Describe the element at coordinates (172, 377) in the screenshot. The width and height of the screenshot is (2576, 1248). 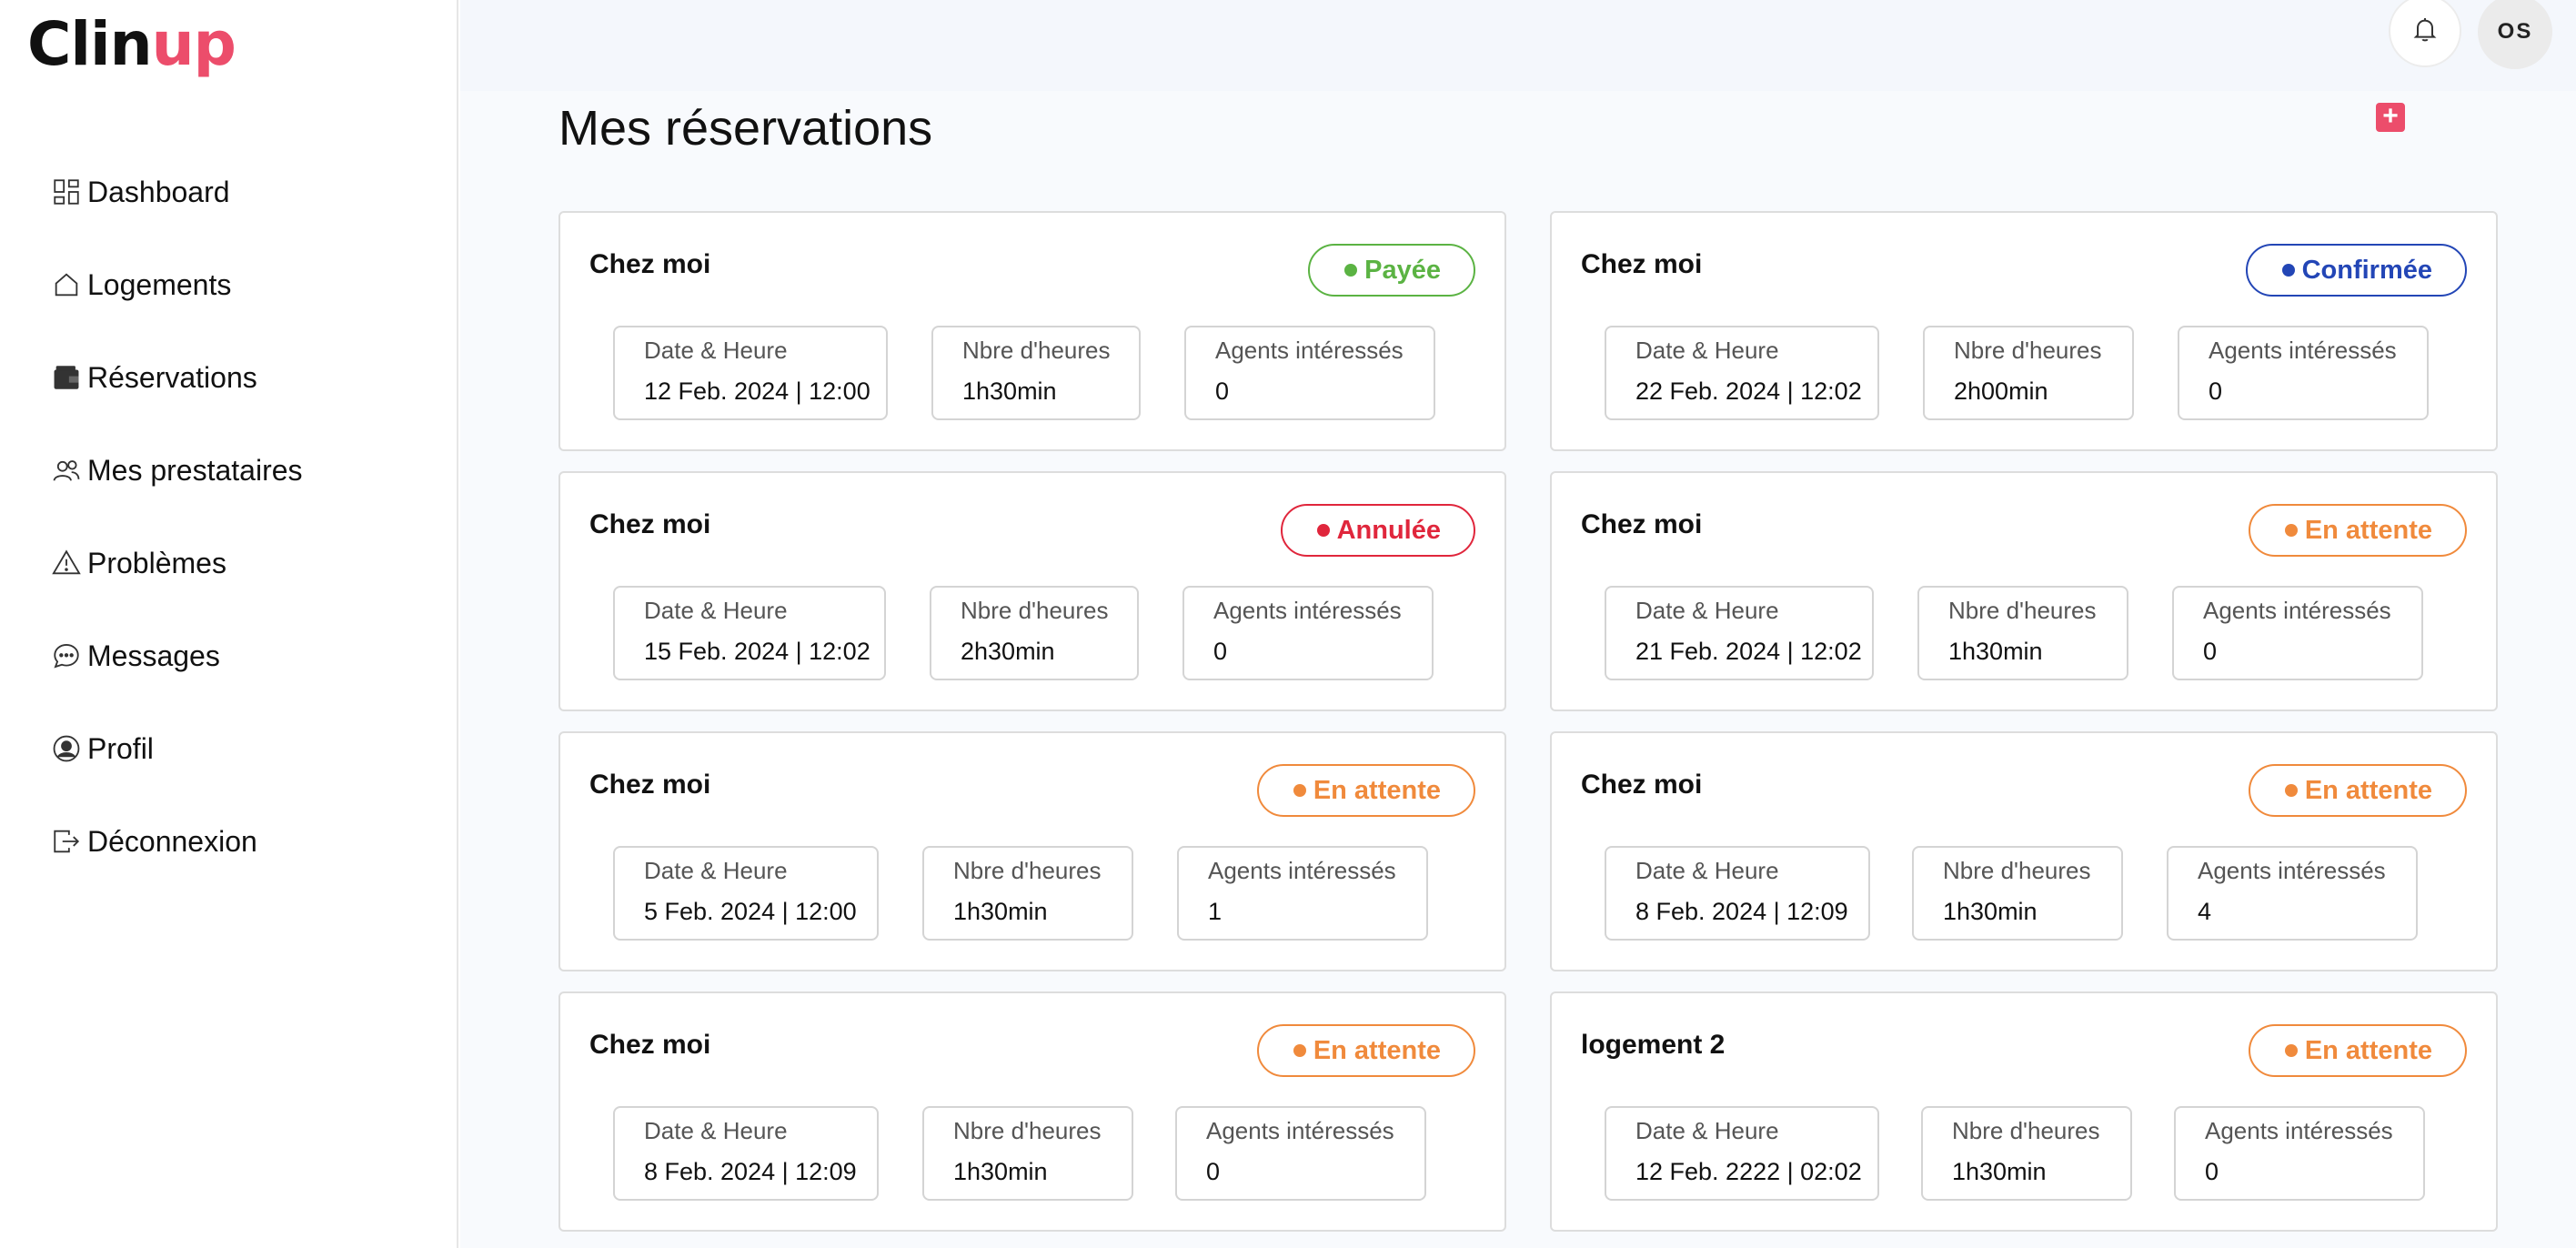
I see `sidebar-item-label: Réservations` at that location.